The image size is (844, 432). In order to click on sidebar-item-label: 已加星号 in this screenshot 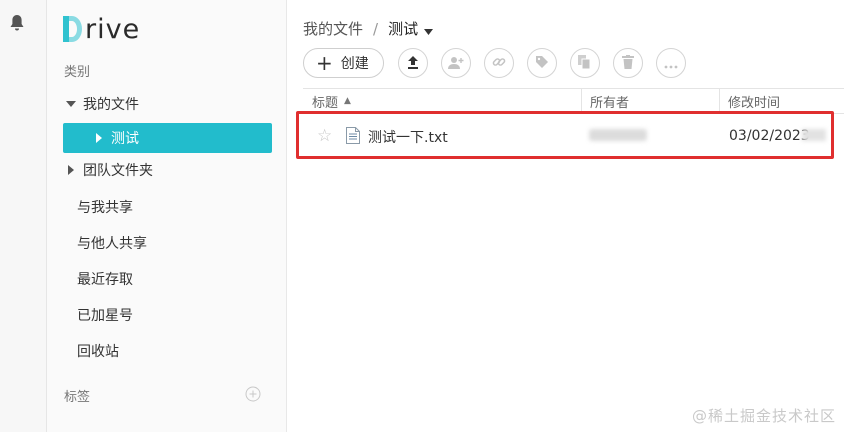, I will do `click(105, 316)`.